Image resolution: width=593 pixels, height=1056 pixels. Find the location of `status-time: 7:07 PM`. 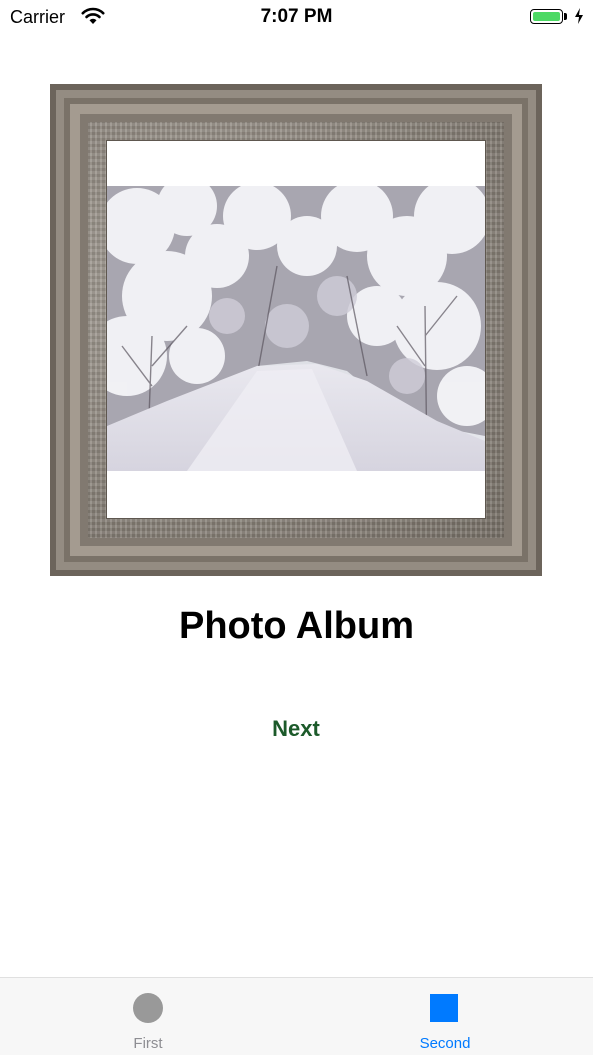

status-time: 7:07 PM is located at coordinates (296, 16).